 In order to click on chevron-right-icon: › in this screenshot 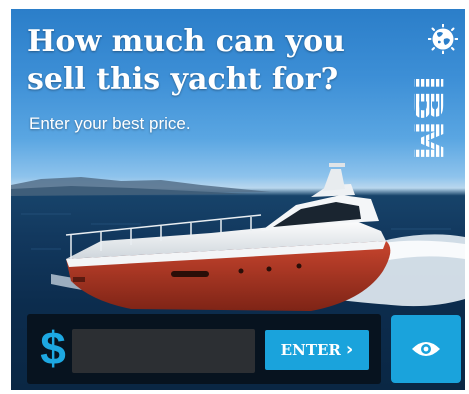, I will do `click(349, 349)`.